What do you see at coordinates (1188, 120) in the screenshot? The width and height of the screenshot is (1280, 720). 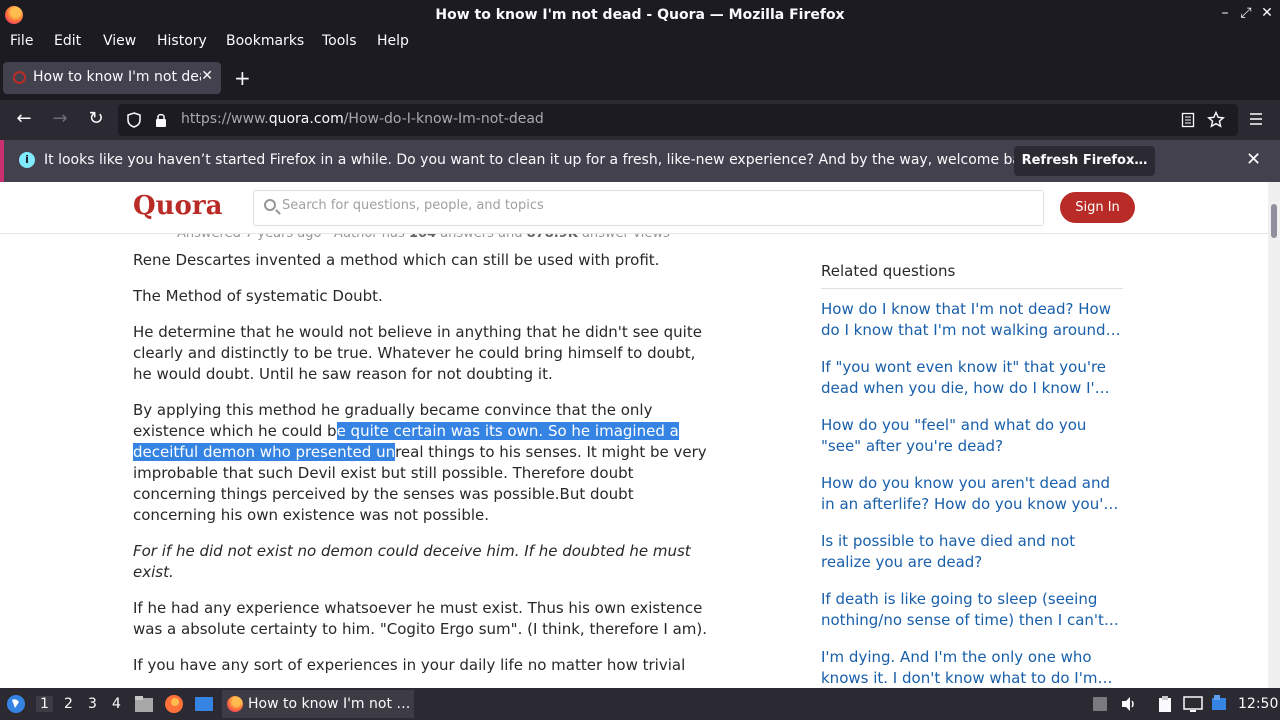 I see `reader-view-icon` at bounding box center [1188, 120].